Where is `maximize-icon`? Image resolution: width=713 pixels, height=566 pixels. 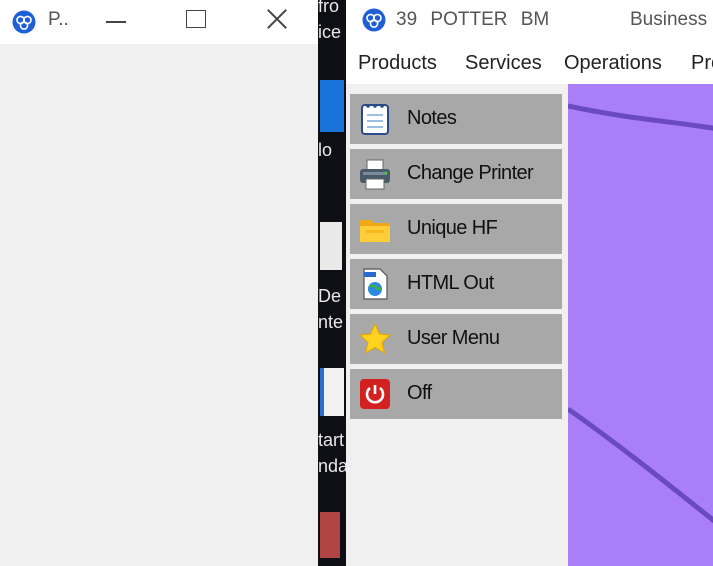
maximize-icon is located at coordinates (196, 19).